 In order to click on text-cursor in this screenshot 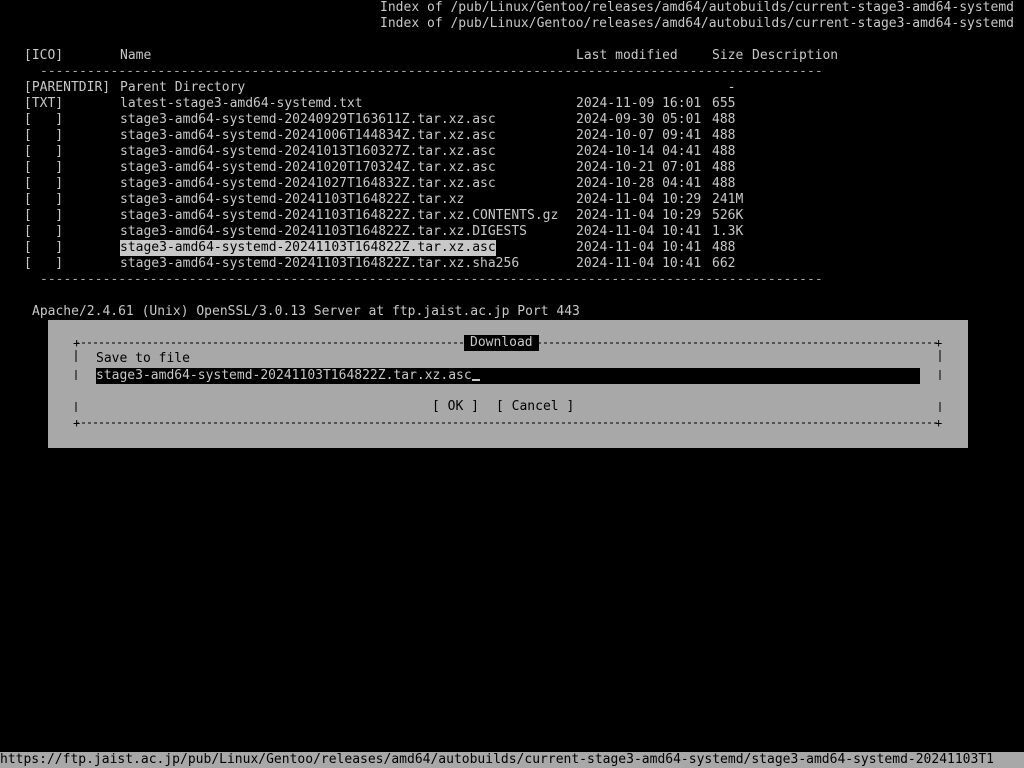, I will do `click(475, 380)`.